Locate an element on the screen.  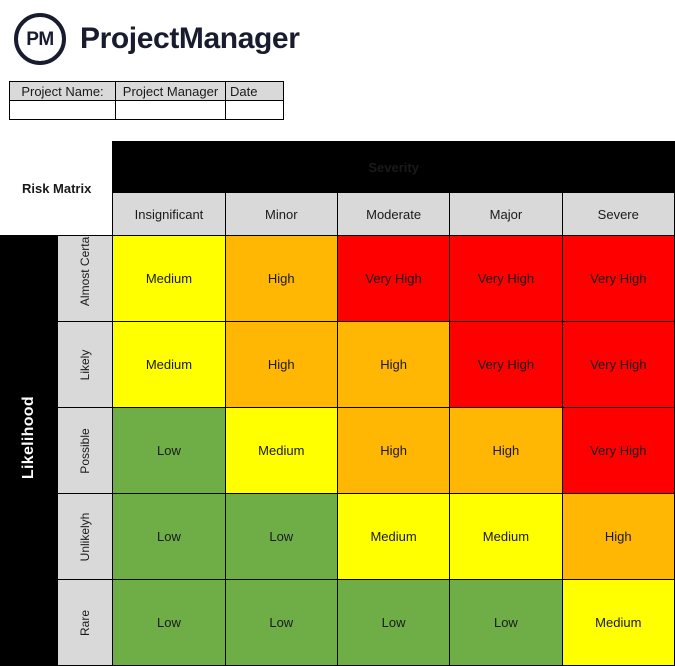
project-name-field is located at coordinates (62, 110).